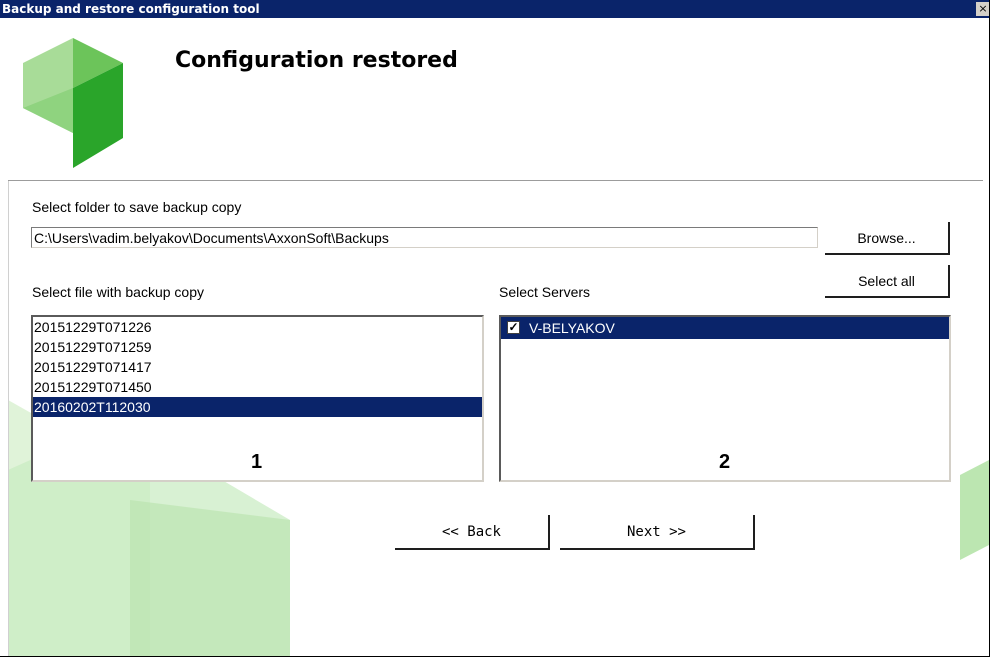 This screenshot has width=990, height=657. I want to click on servers-label: Select Servers, so click(545, 292).